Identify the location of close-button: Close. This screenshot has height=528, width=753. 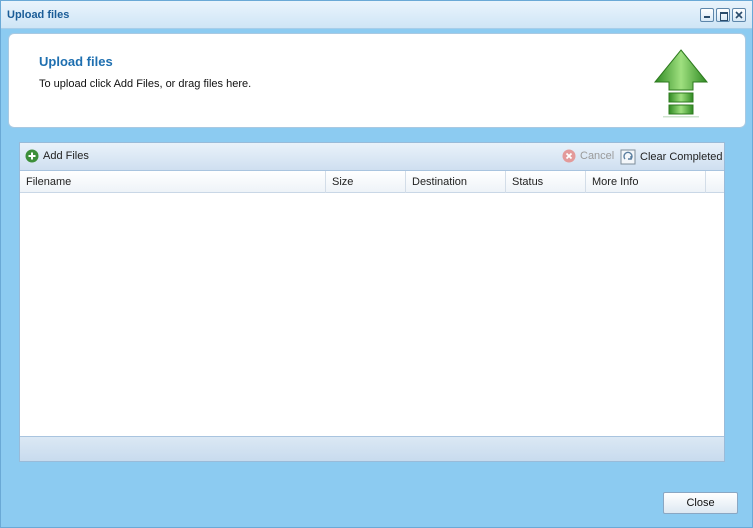
(700, 503).